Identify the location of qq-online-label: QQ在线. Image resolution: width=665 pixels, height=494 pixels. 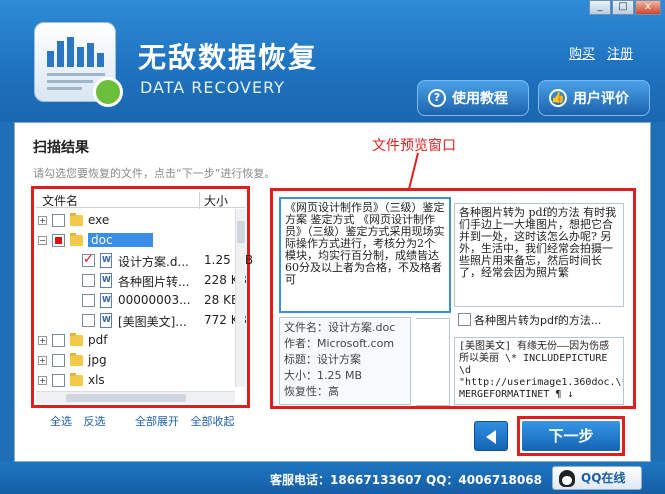
(603, 478).